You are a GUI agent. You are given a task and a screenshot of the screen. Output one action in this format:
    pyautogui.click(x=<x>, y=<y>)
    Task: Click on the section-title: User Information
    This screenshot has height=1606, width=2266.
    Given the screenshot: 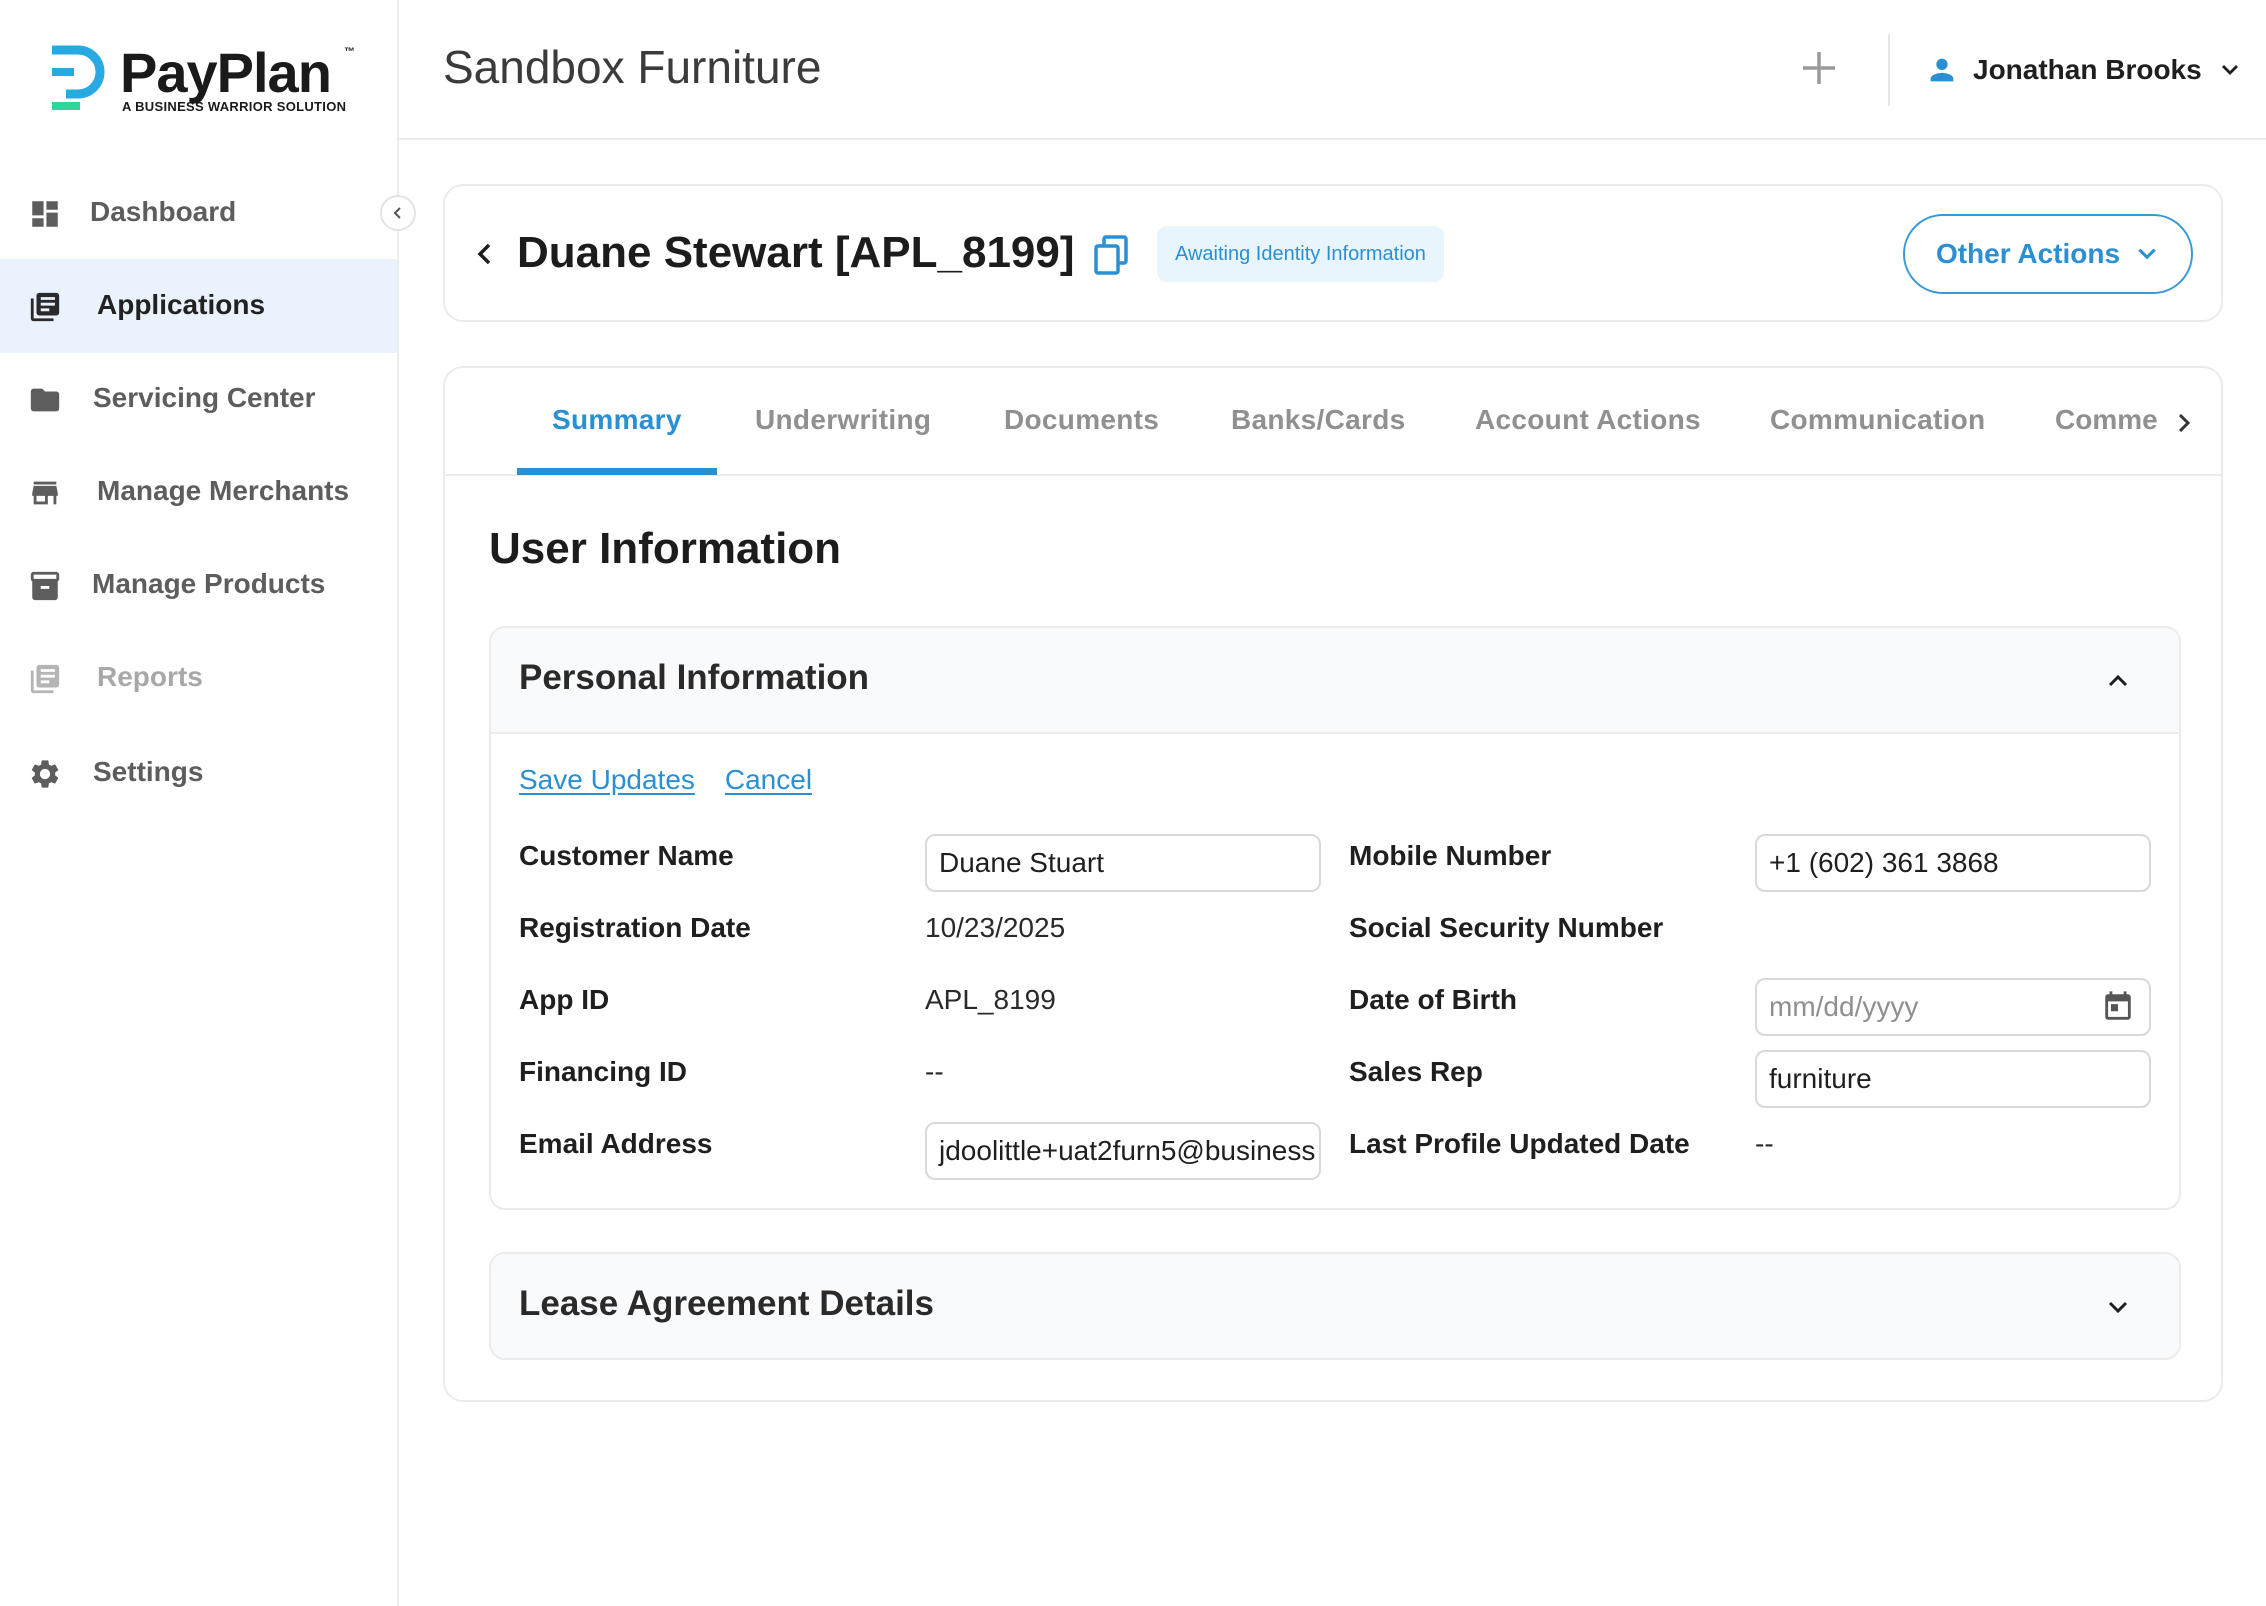 What is the action you would take?
    pyautogui.click(x=665, y=548)
    